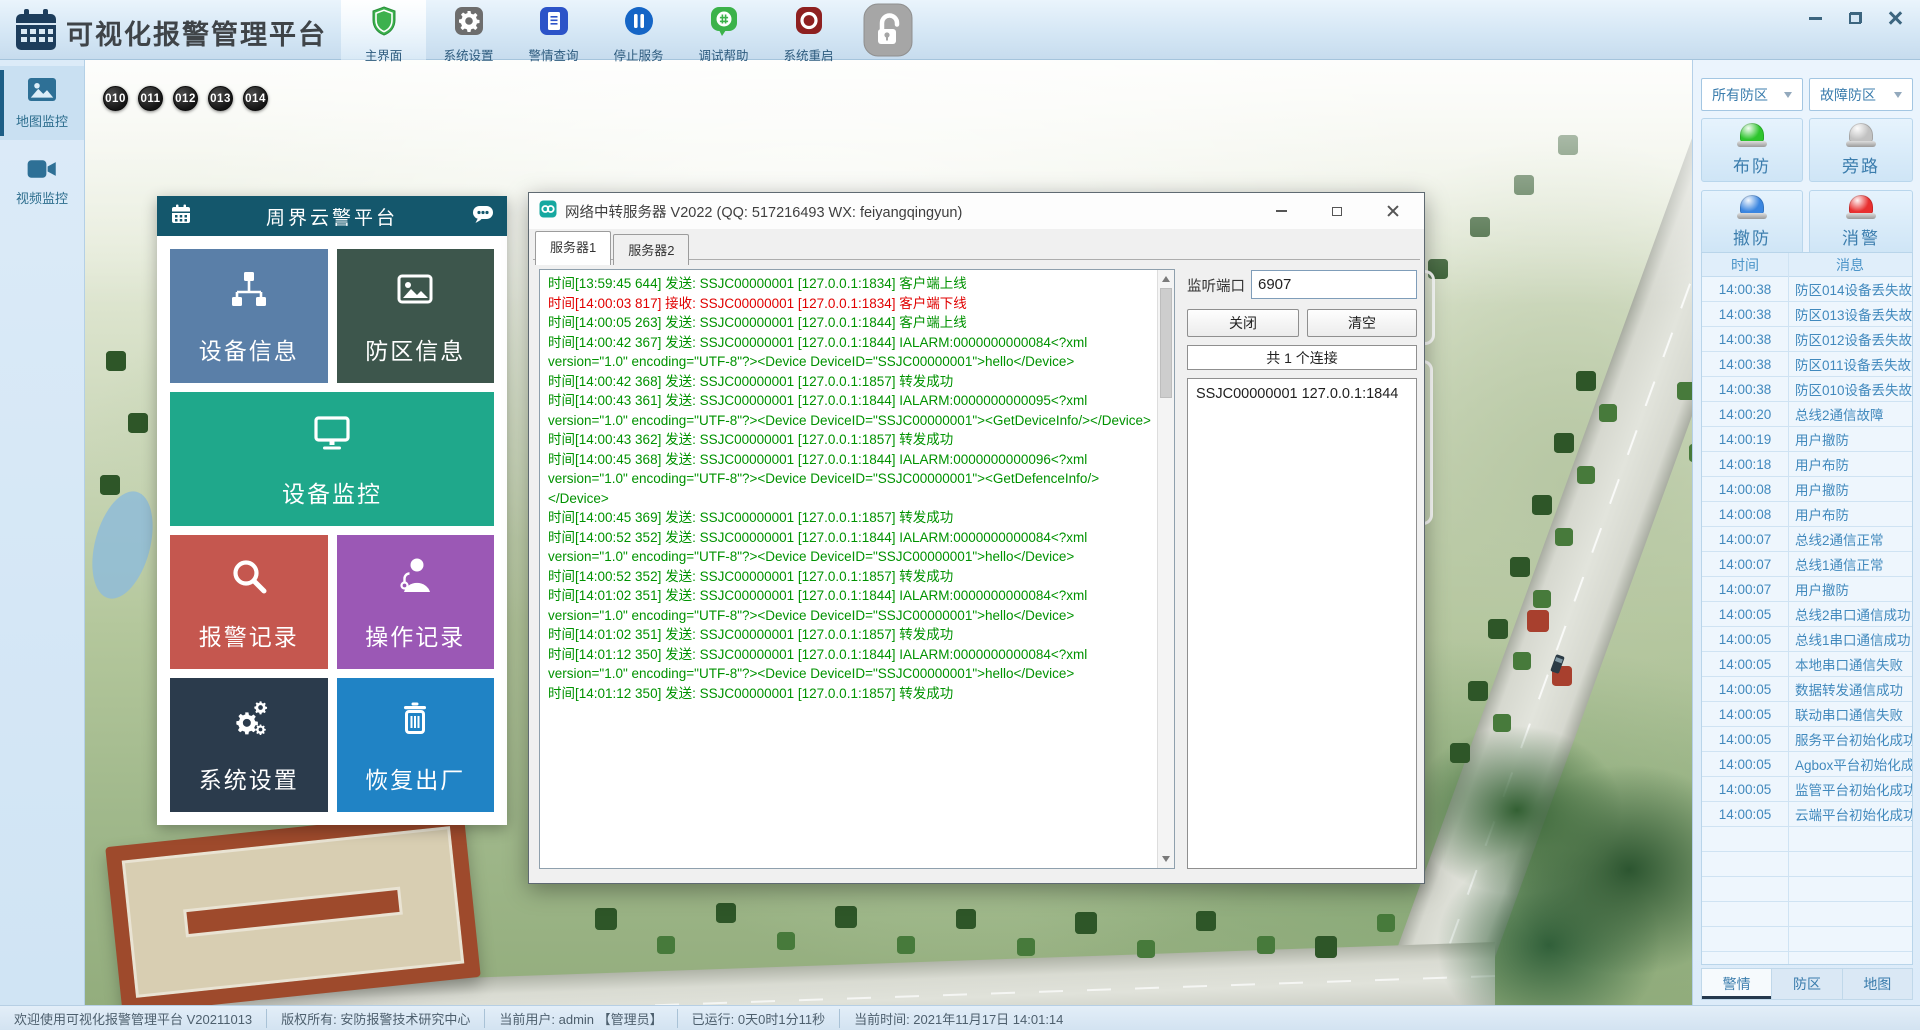 This screenshot has height=1030, width=1920. Describe the element at coordinates (1861, 94) in the screenshot. I see `fault-filter-dropdown: 故障防区` at that location.